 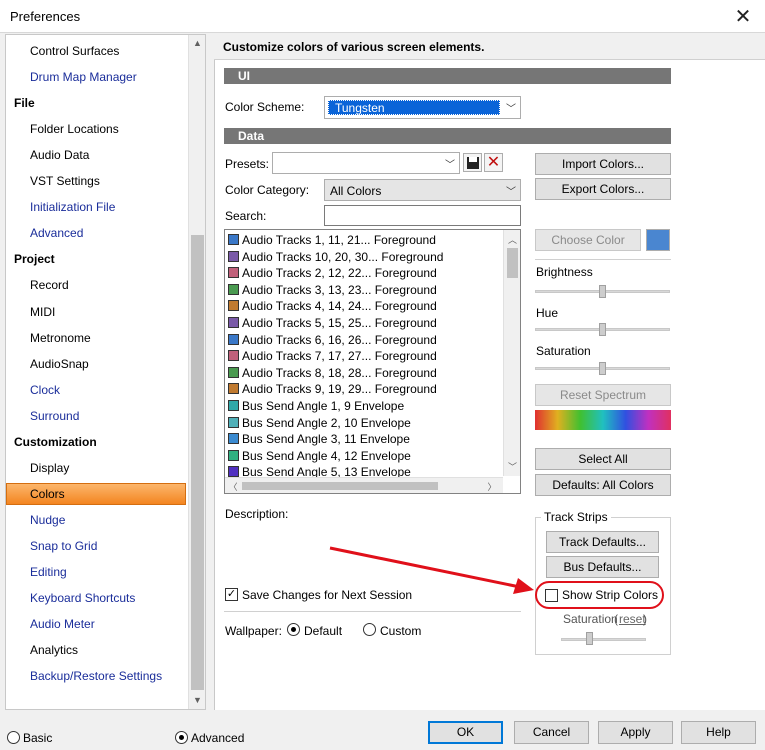 What do you see at coordinates (63, 546) in the screenshot?
I see `sidebar-item-snap-to-grid: Snap to Grid` at bounding box center [63, 546].